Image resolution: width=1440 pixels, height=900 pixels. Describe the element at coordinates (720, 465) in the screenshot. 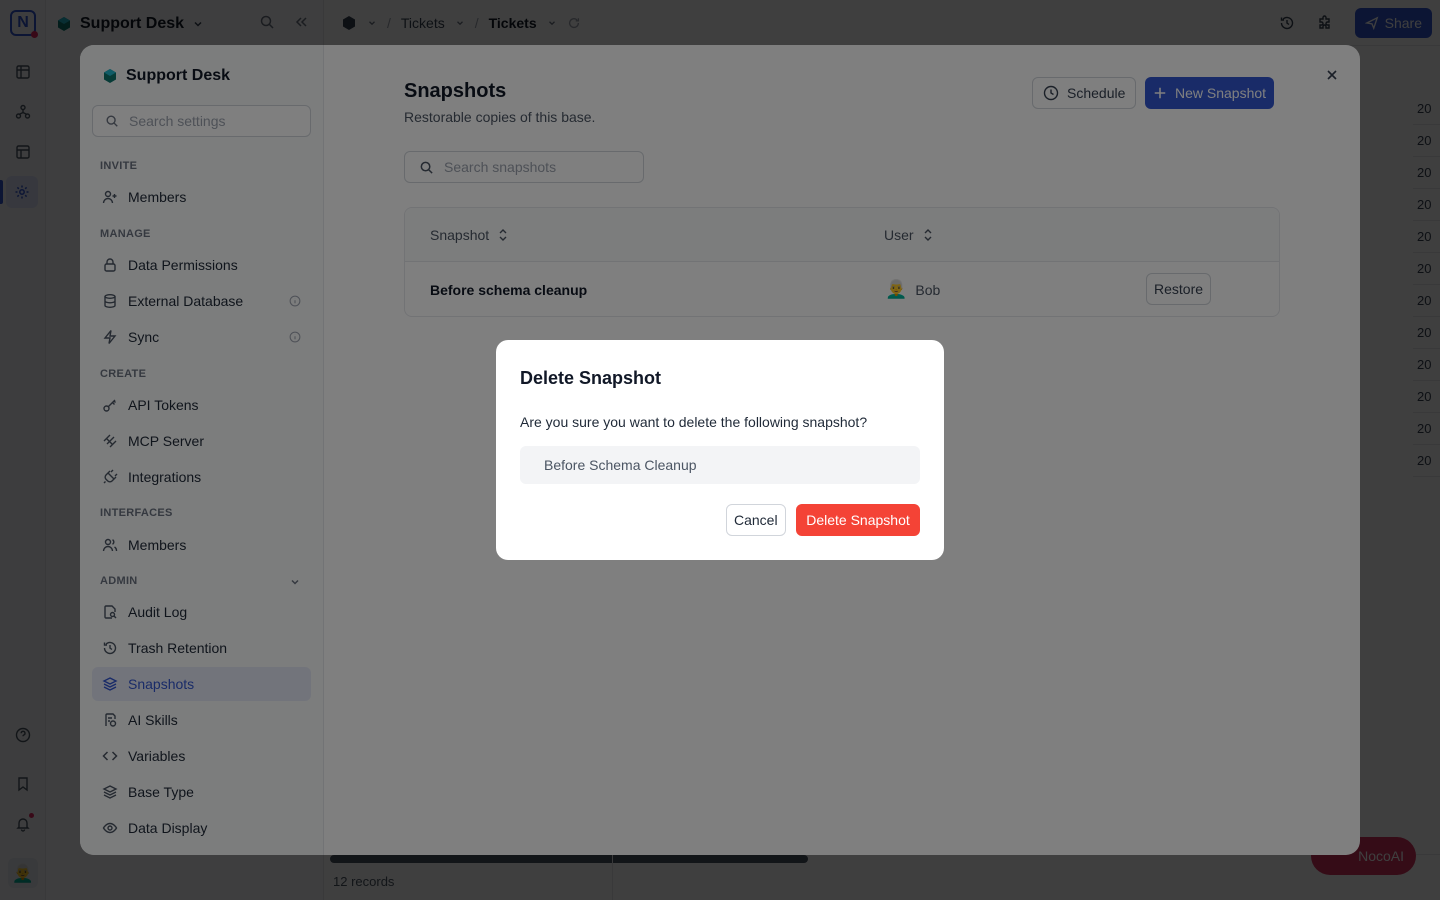

I see `dialog-snapshot-name: Before Schema Cleanup` at that location.